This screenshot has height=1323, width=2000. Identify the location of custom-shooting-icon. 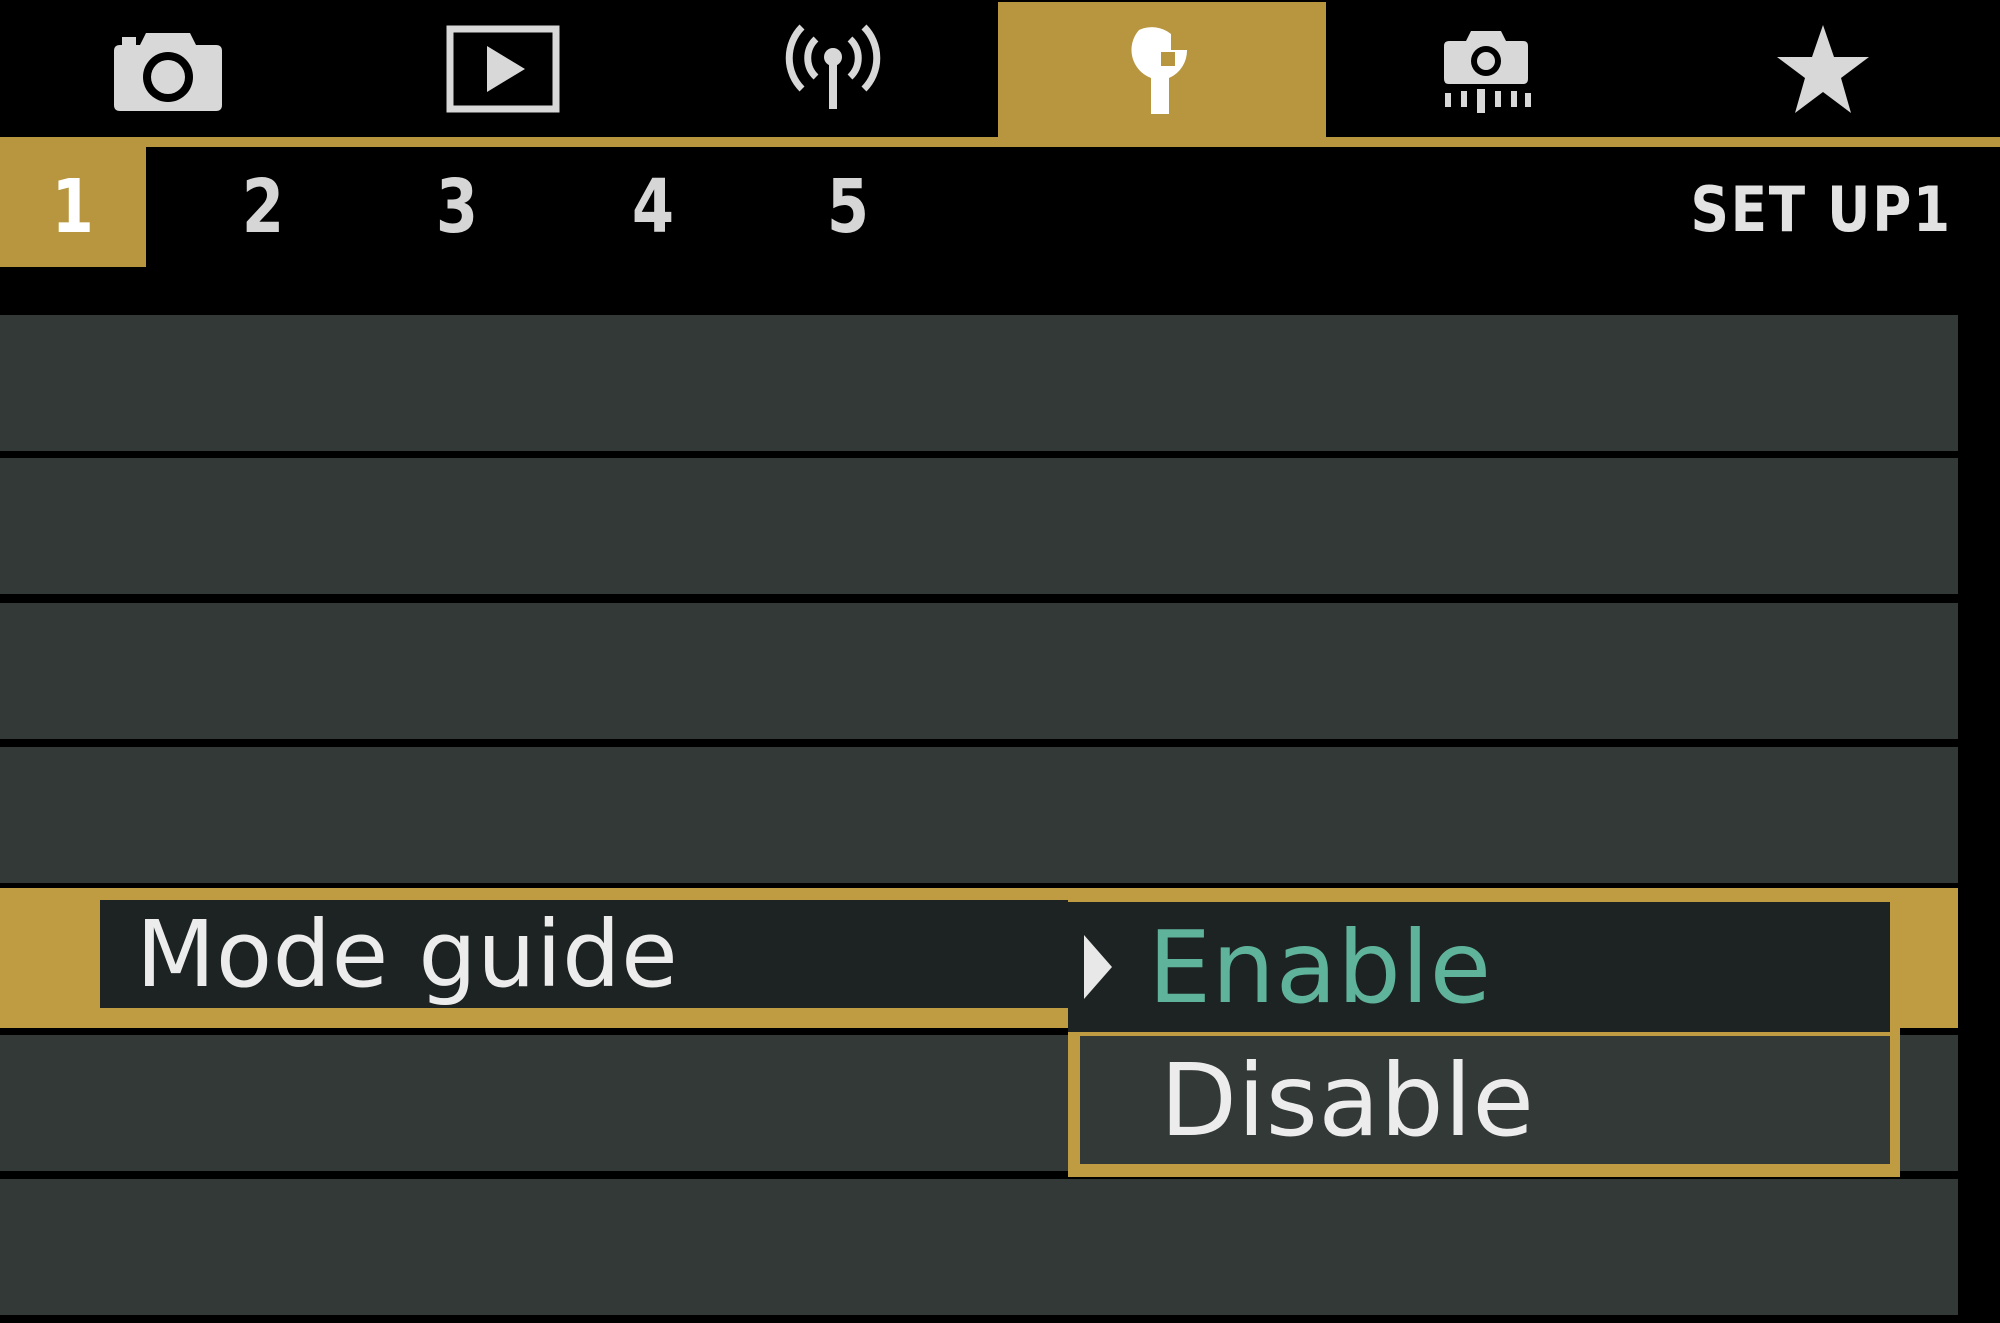
(1487, 71).